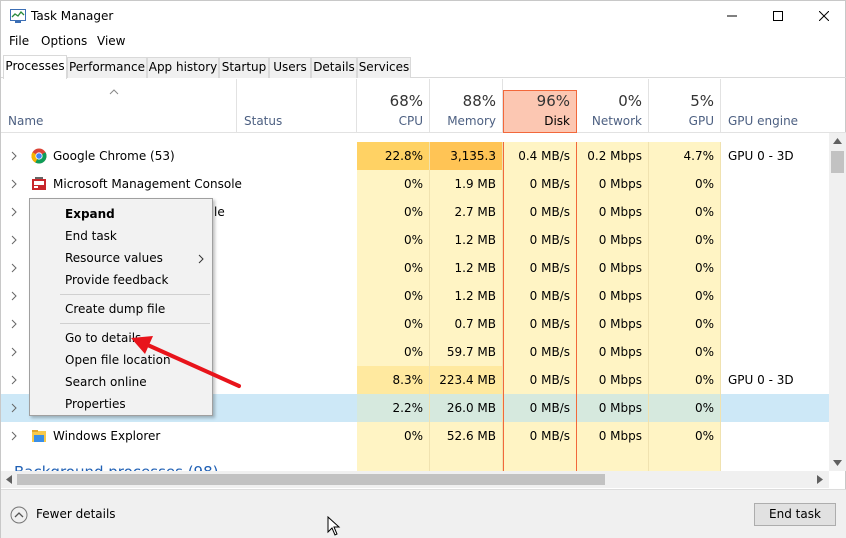 Image resolution: width=846 pixels, height=538 pixels. I want to click on header-status: Status, so click(297, 106).